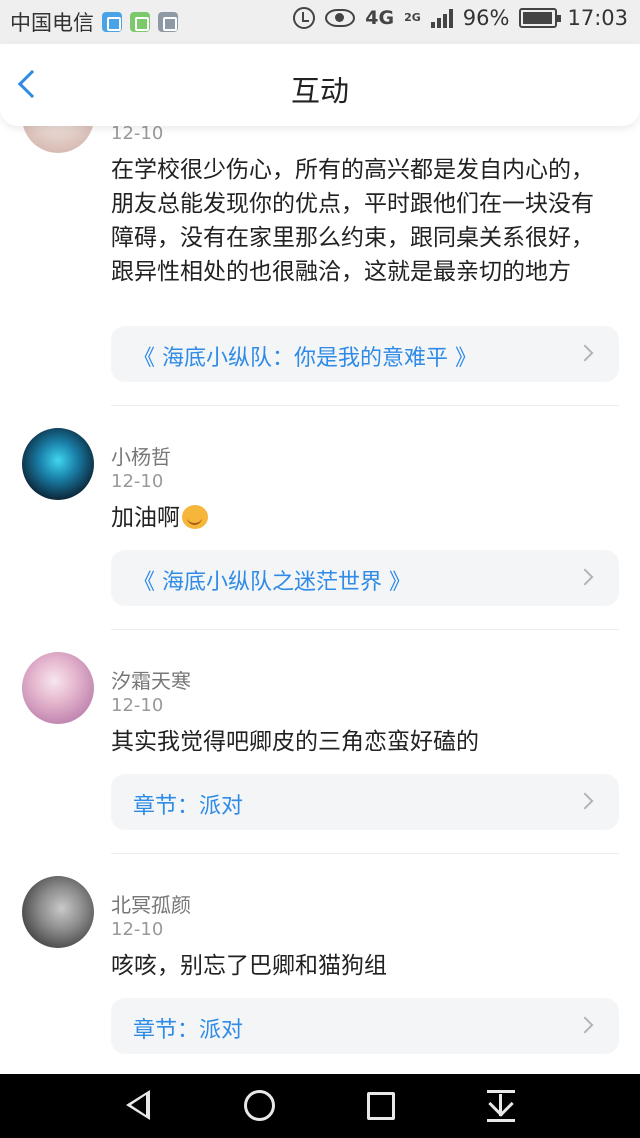 Image resolution: width=640 pixels, height=1138 pixels. I want to click on username: 小杨哲, so click(141, 455).